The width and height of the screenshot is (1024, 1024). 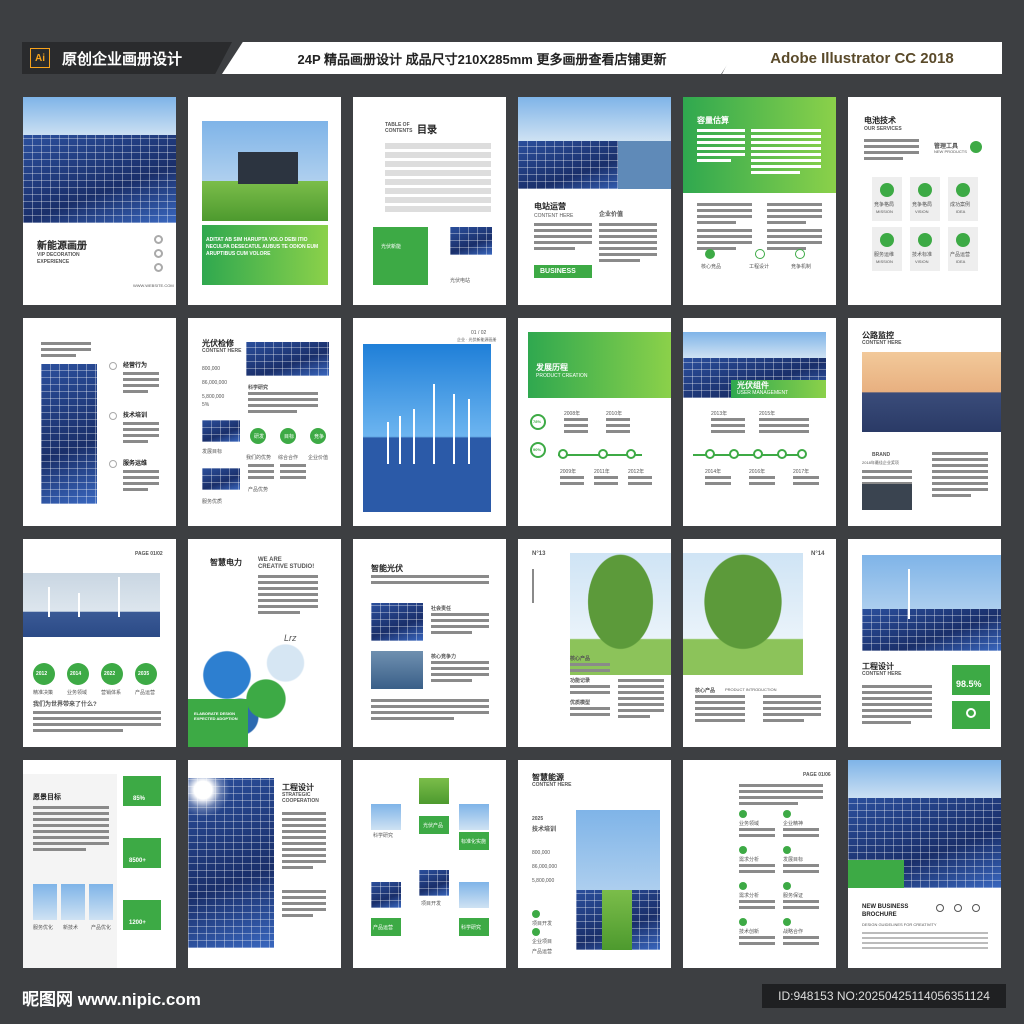 I want to click on service-label: 技术标准, so click(x=922, y=255).